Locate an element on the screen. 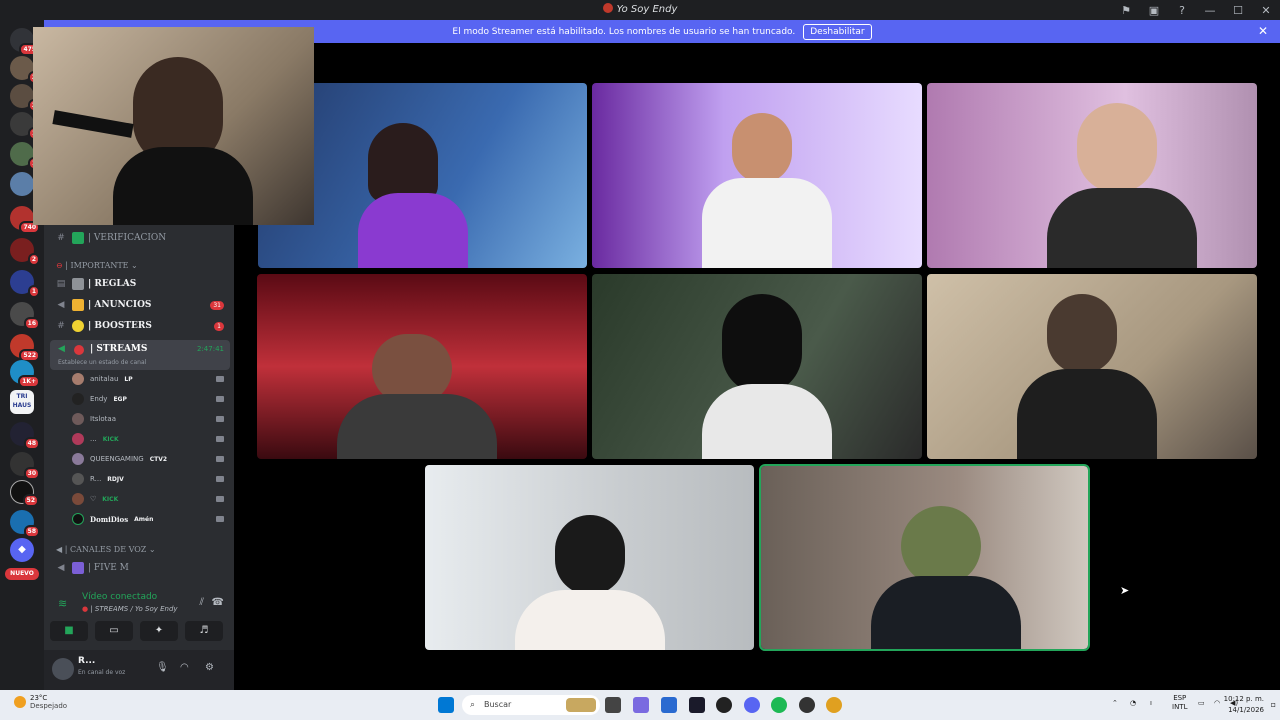 The width and height of the screenshot is (1280, 720). network-tray-icon: ◔ is located at coordinates (1133, 703).